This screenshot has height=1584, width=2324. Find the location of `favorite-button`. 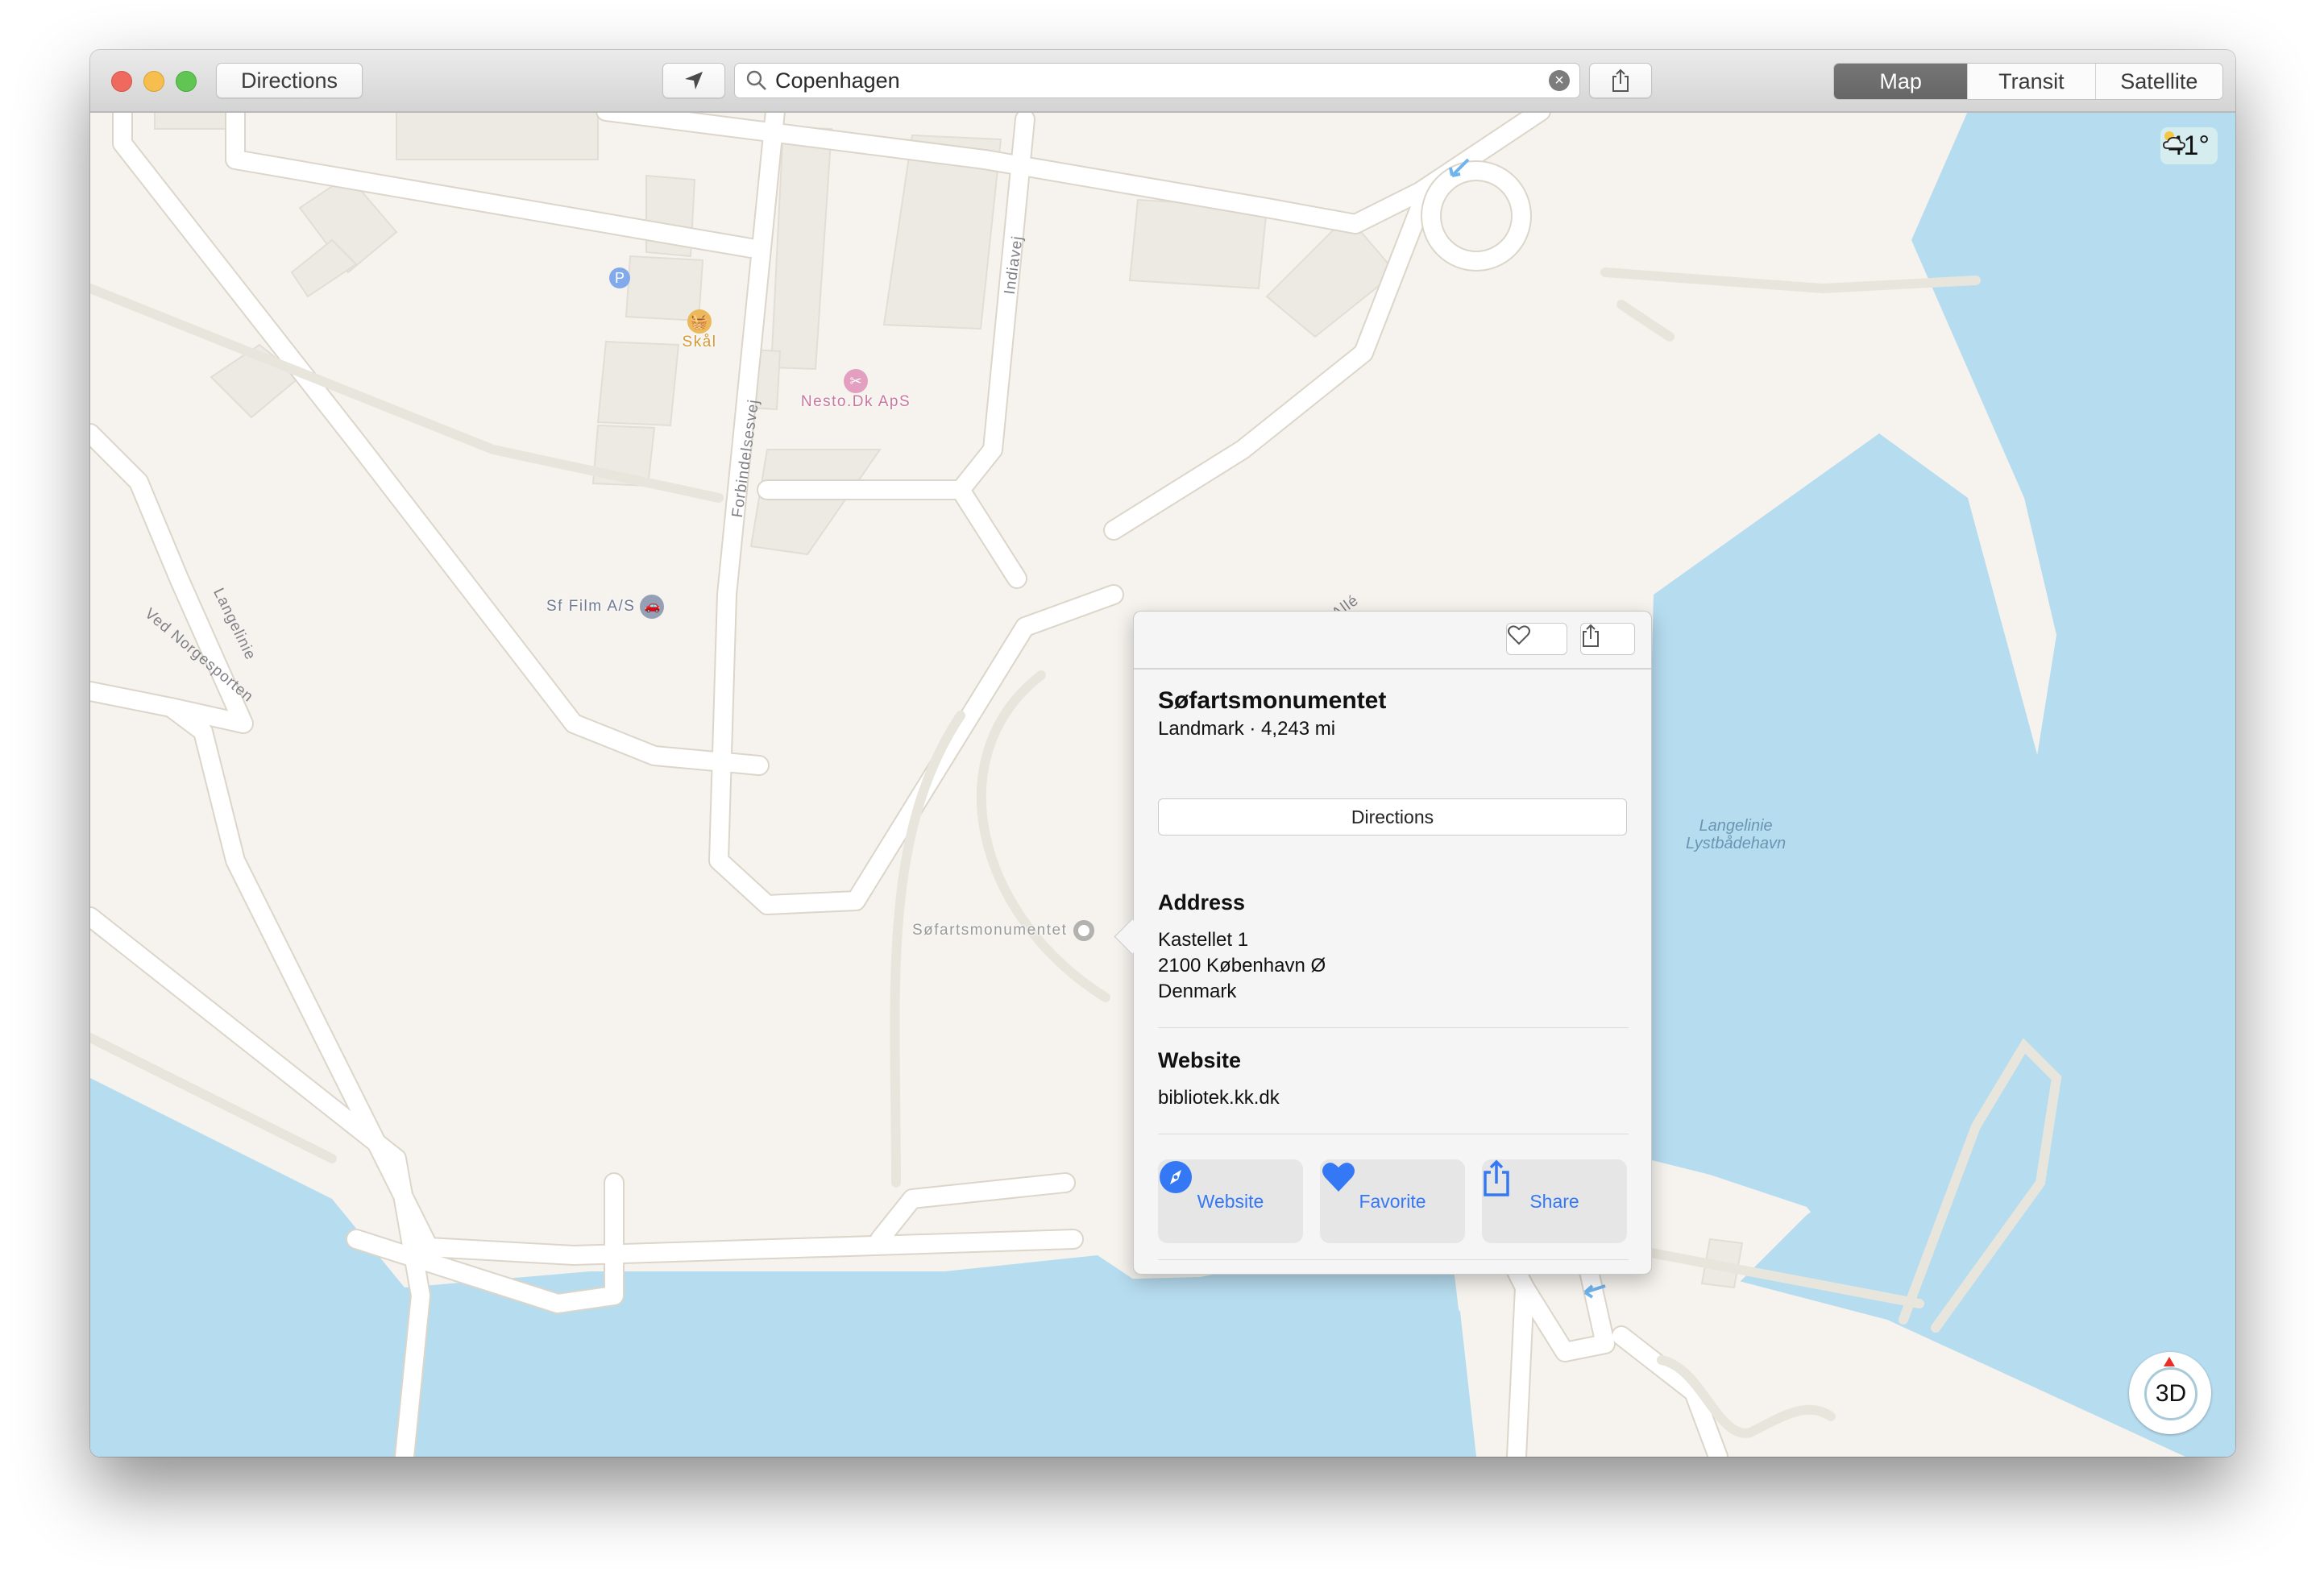

favorite-button is located at coordinates (1536, 639).